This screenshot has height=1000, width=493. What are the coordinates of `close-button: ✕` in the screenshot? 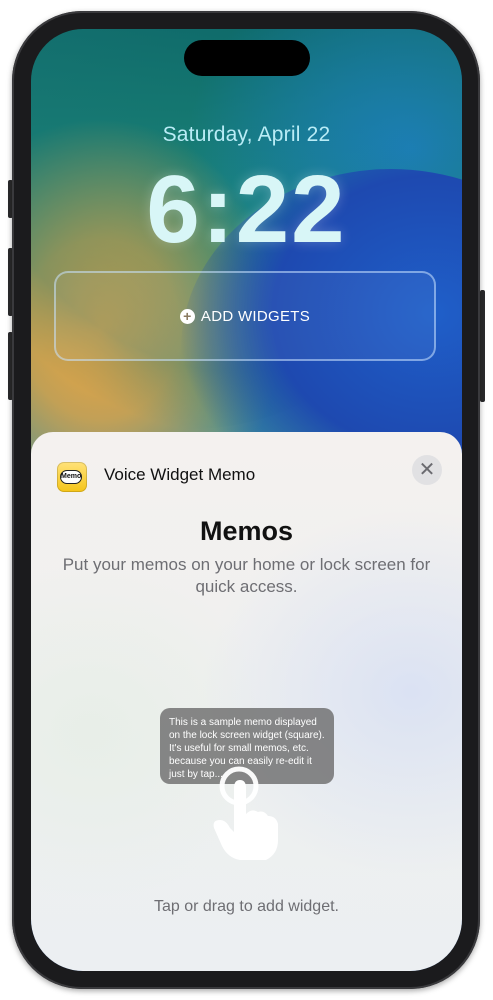 It's located at (427, 470).